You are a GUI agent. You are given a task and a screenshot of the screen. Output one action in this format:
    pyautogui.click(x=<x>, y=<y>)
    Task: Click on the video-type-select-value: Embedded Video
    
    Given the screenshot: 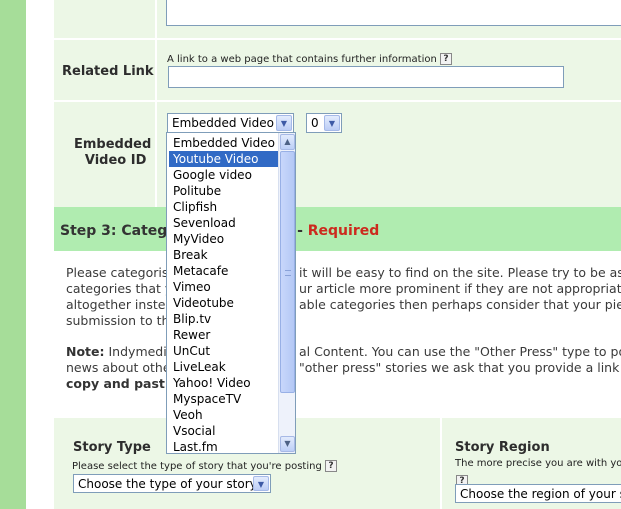 What is the action you would take?
    pyautogui.click(x=223, y=123)
    